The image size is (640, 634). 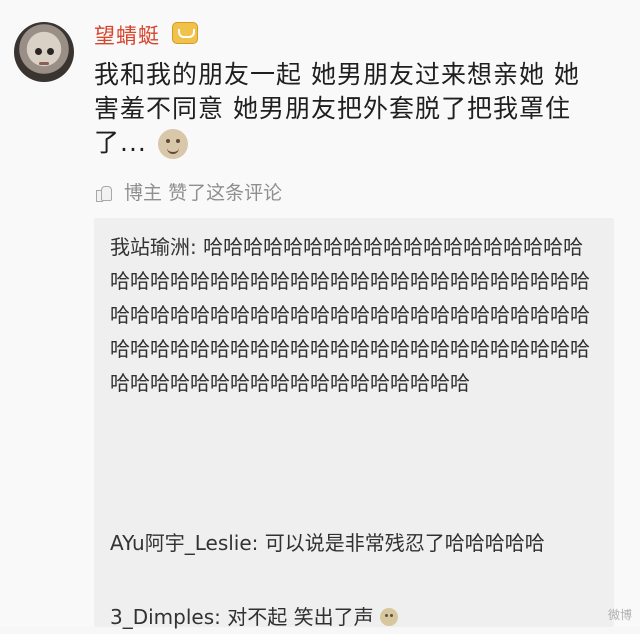 I want to click on reply-item: AYu阿宇_Leslie: 可以说是非常残忍了哈哈哈哈哈, so click(x=355, y=543).